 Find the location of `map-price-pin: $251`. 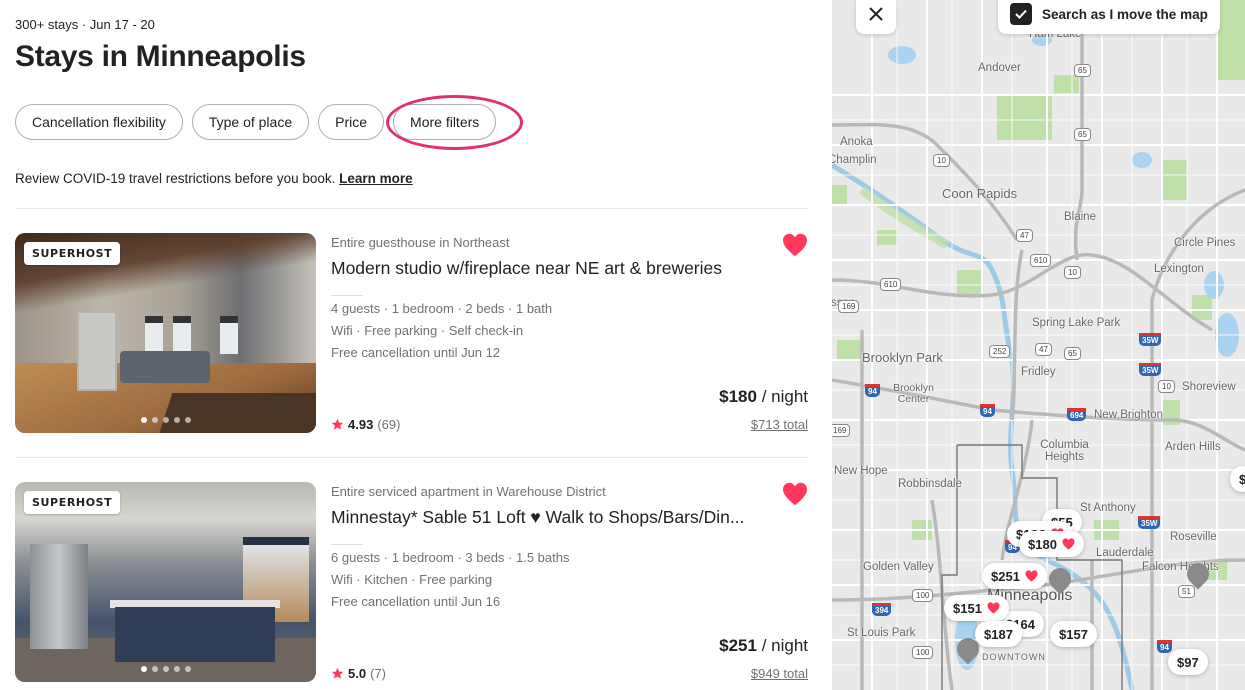

map-price-pin: $251 is located at coordinates (1014, 576).